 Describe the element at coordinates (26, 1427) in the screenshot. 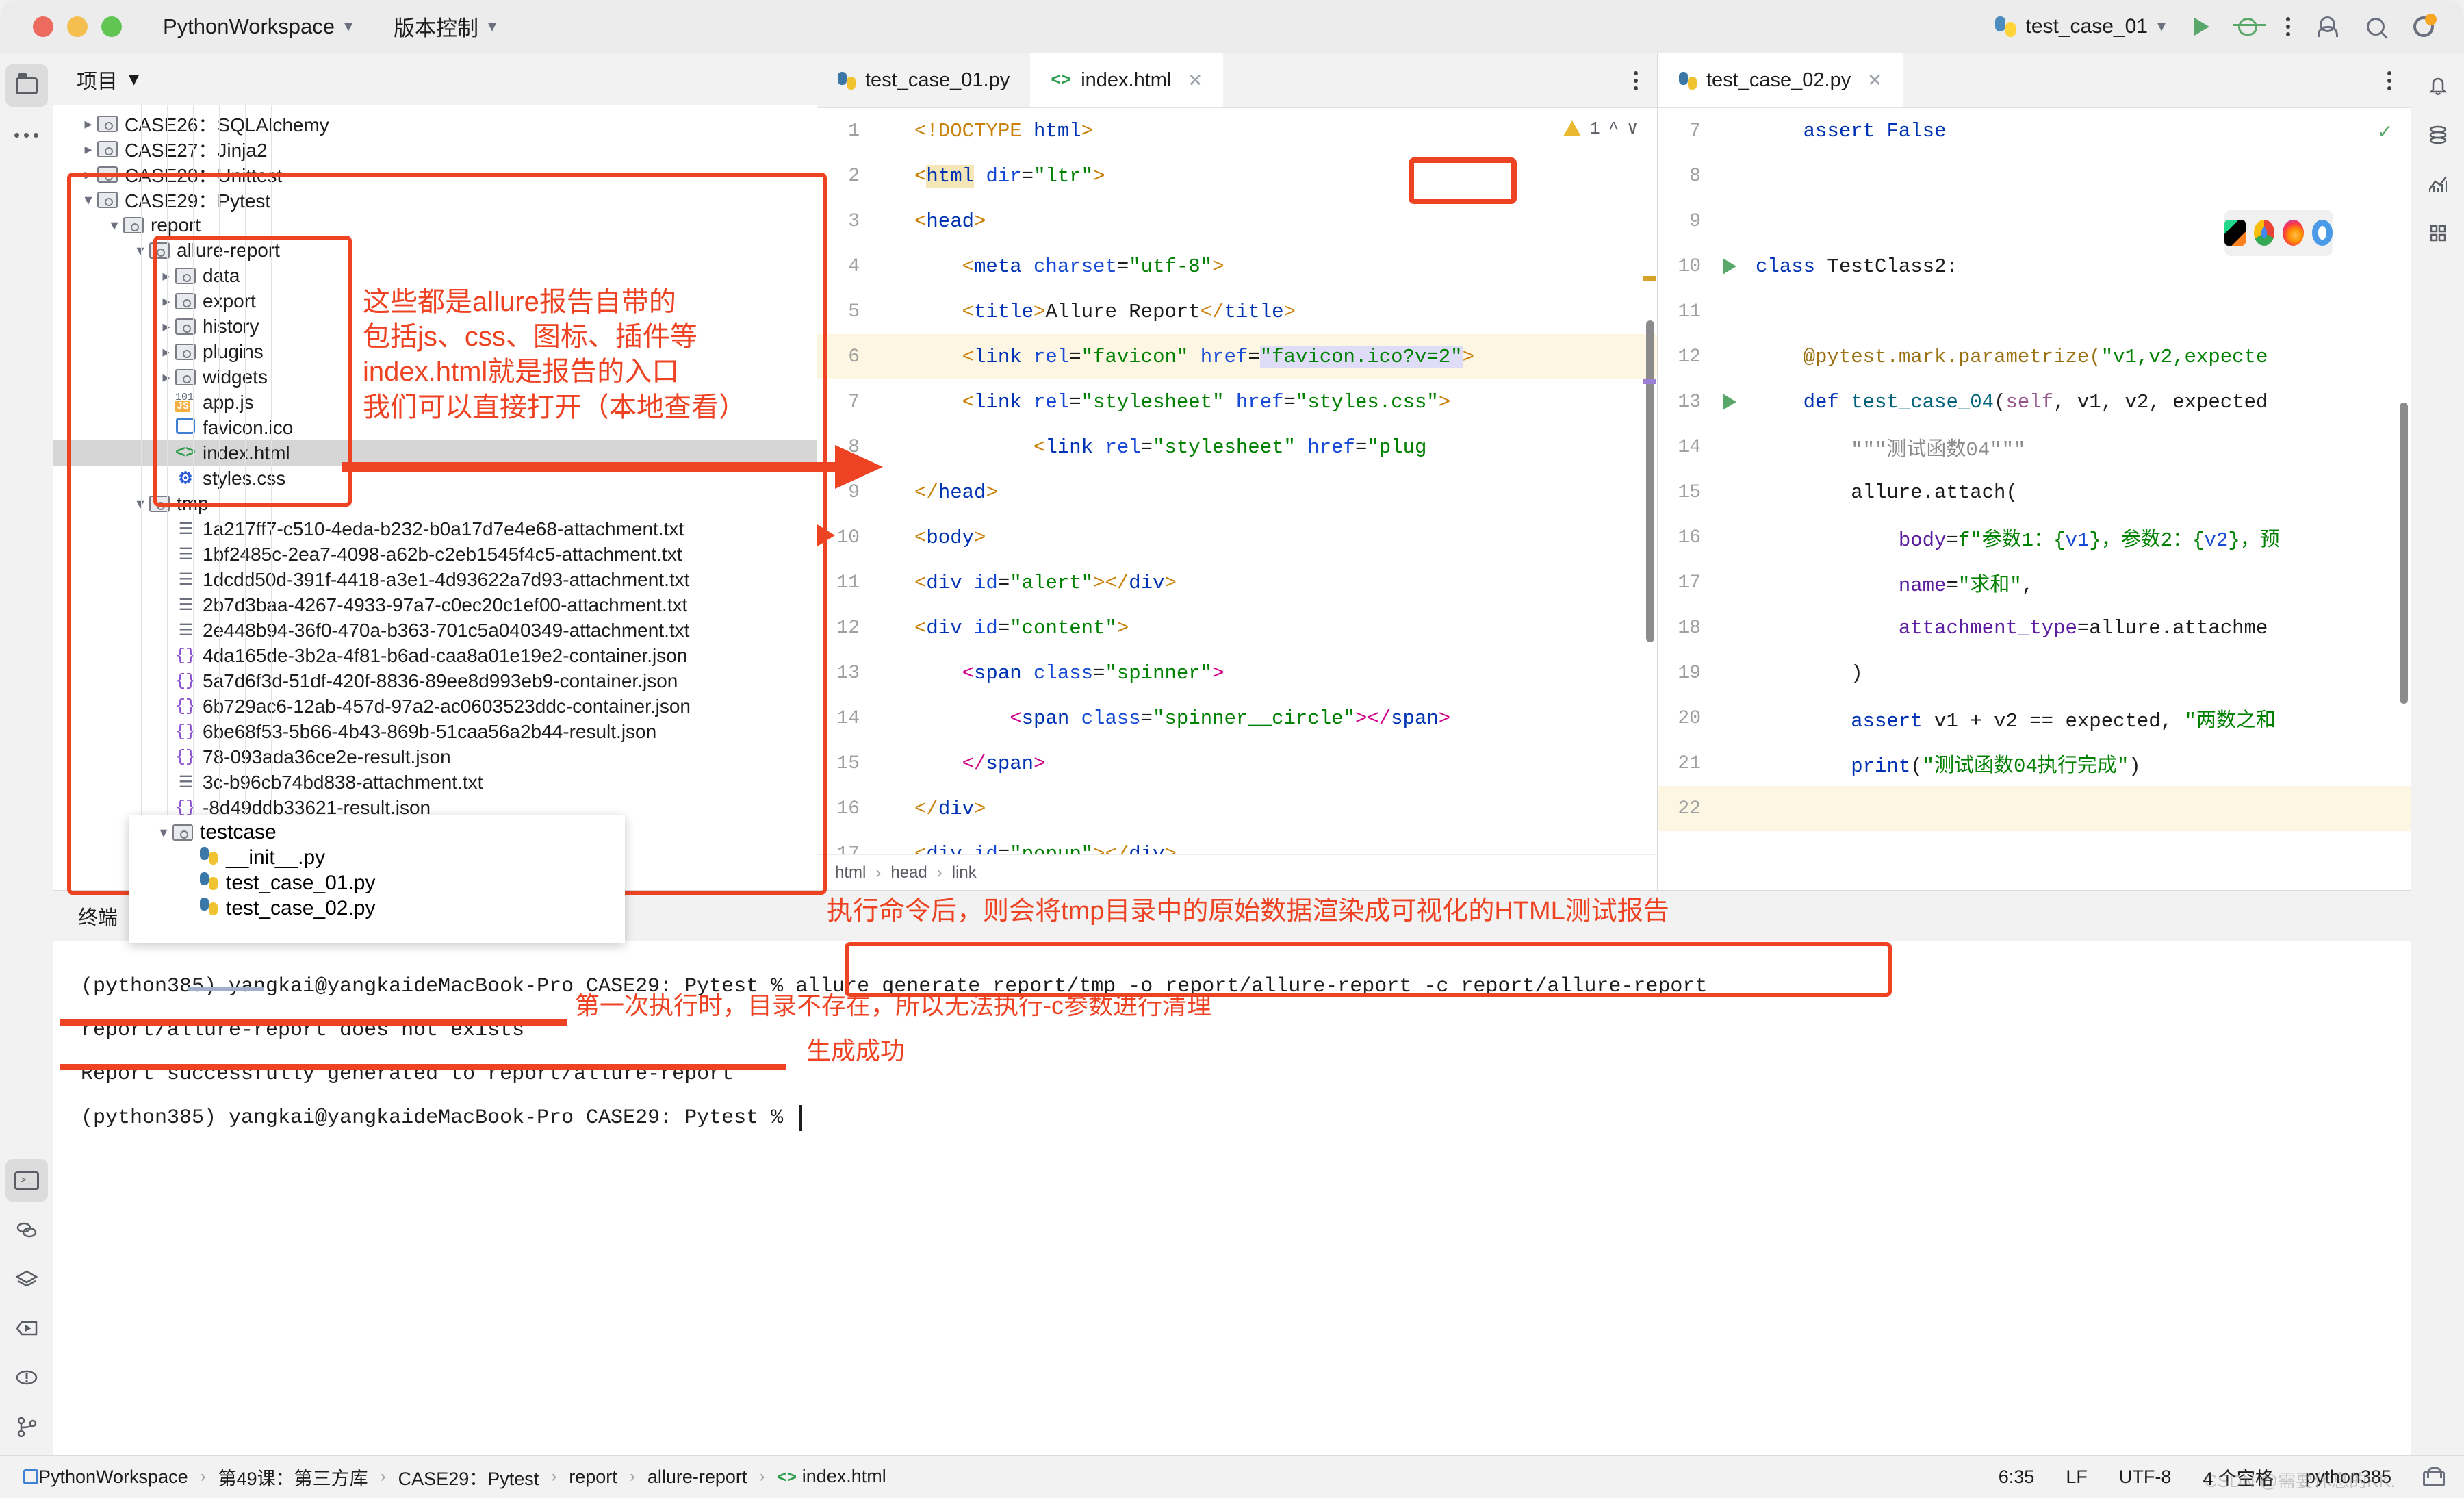

I see `sidebar-item-git` at that location.